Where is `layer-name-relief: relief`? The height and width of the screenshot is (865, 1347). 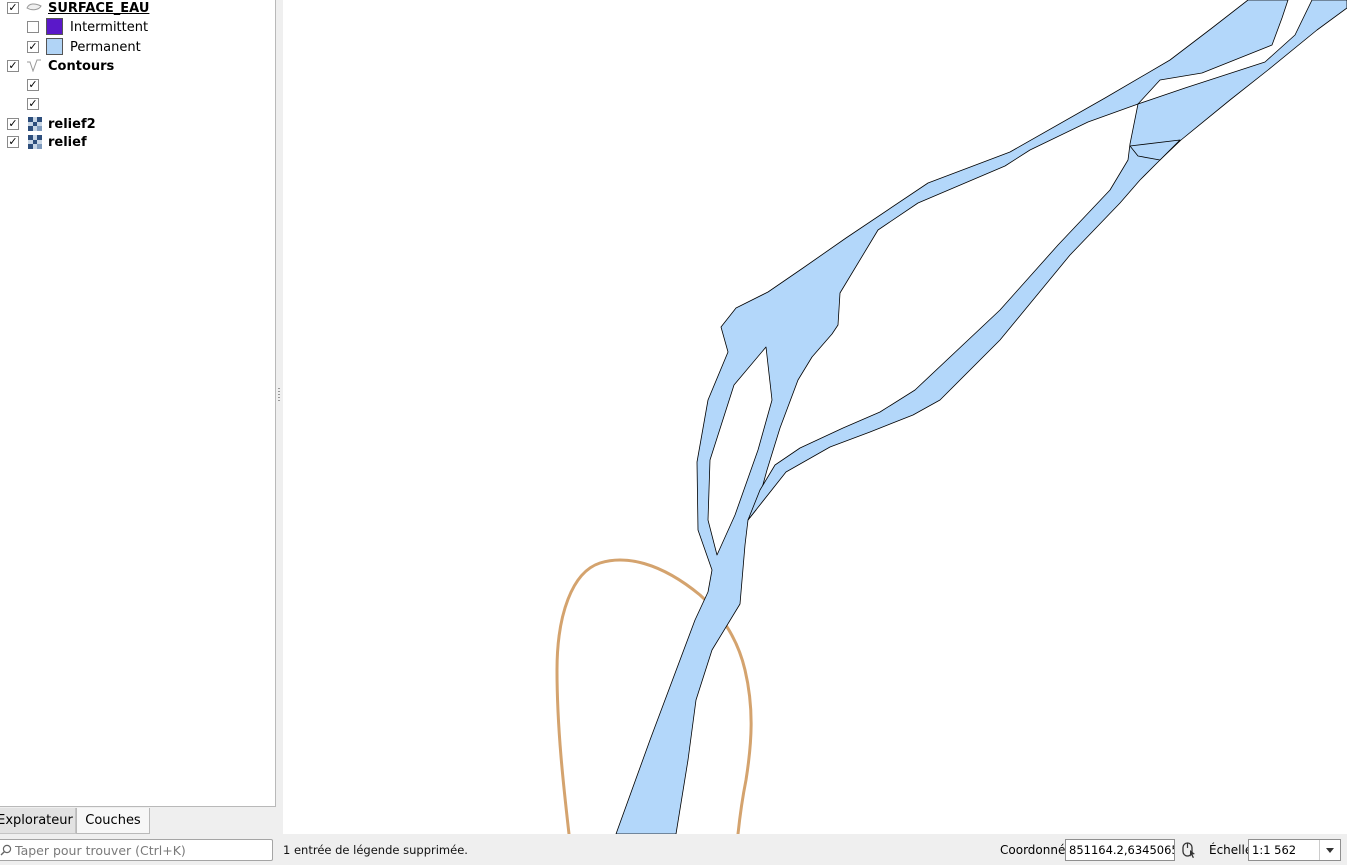
layer-name-relief: relief is located at coordinates (67, 142).